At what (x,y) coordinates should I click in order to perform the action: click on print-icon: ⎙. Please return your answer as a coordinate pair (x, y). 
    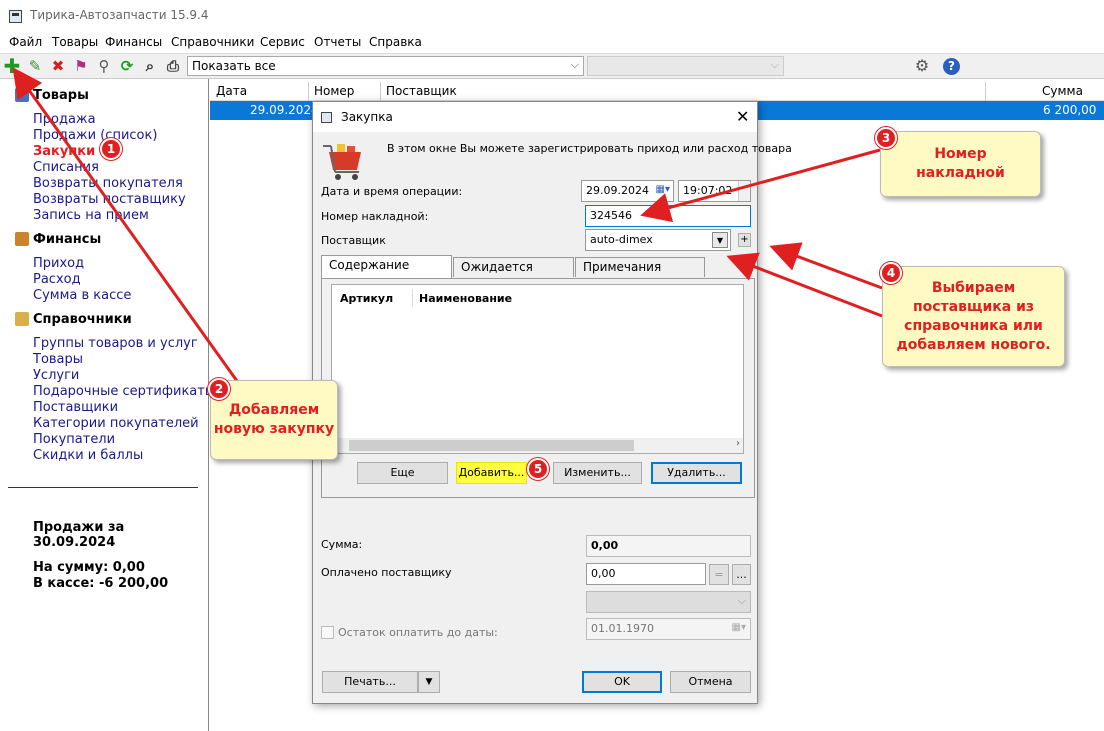
    Looking at the image, I should click on (173, 66).